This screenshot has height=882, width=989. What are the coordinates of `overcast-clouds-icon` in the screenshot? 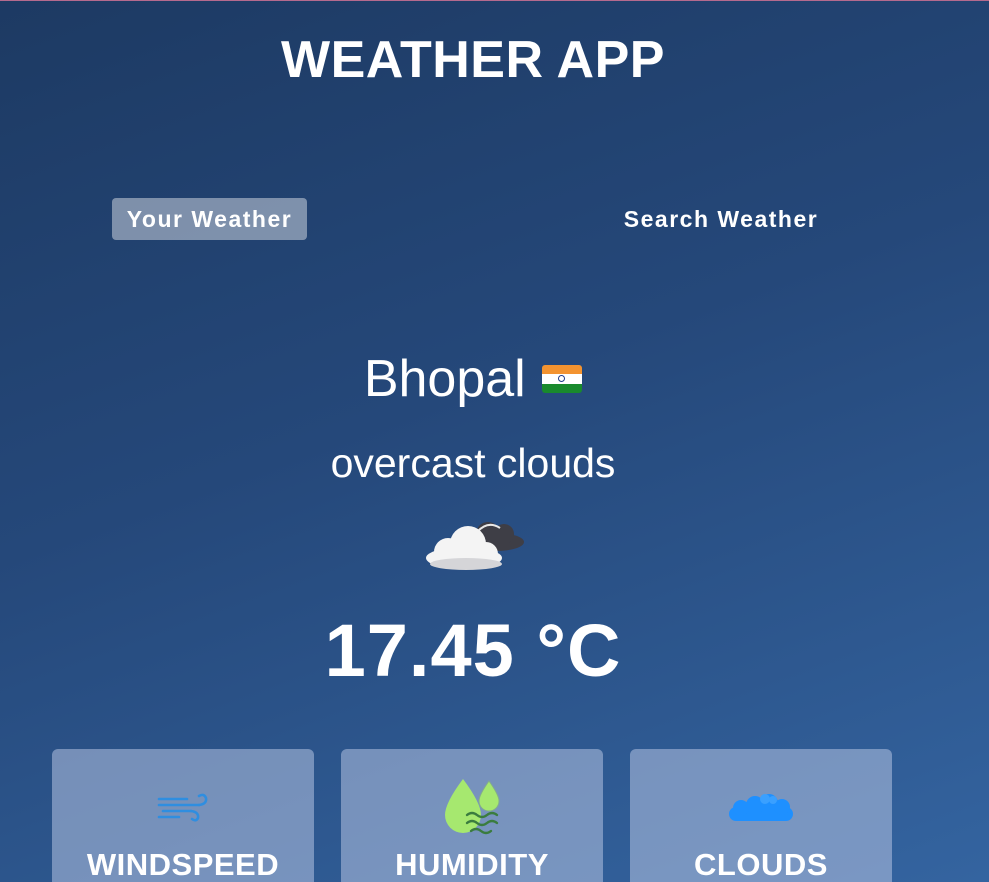 It's located at (475, 546).